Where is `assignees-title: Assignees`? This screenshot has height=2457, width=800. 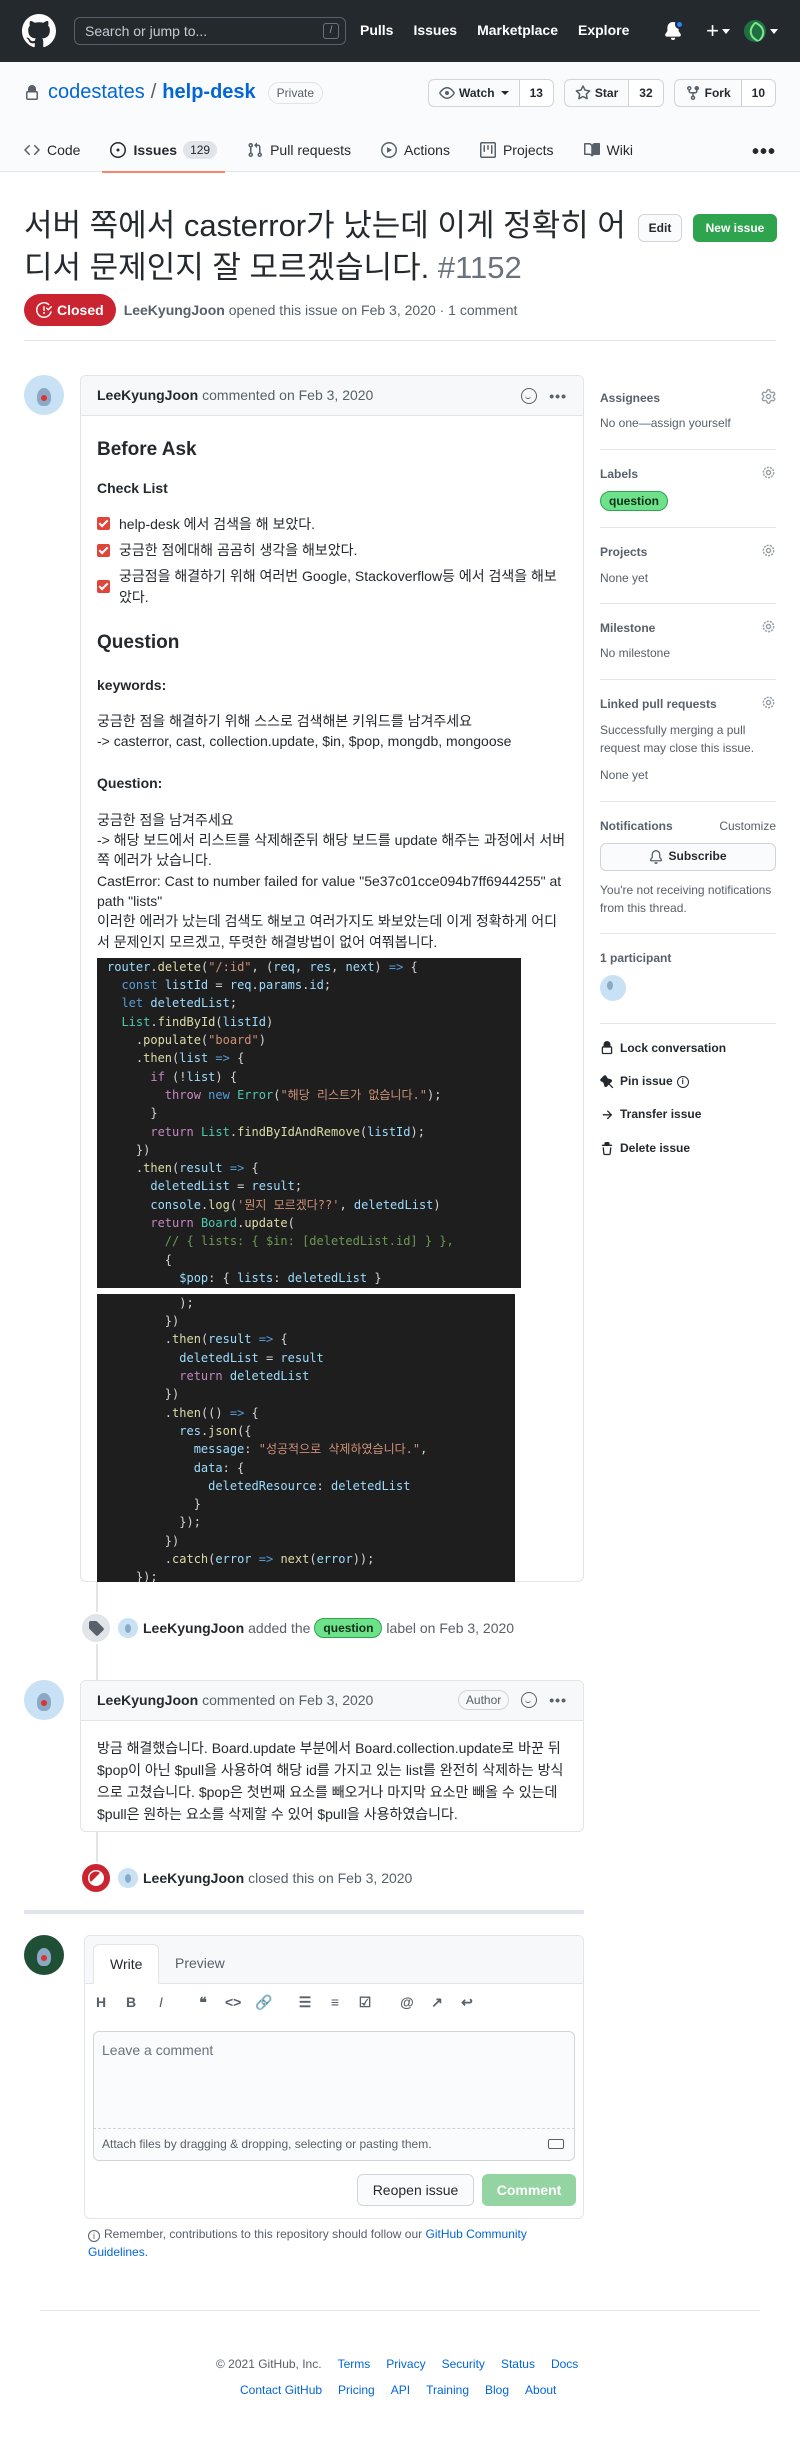 assignees-title: Assignees is located at coordinates (688, 398).